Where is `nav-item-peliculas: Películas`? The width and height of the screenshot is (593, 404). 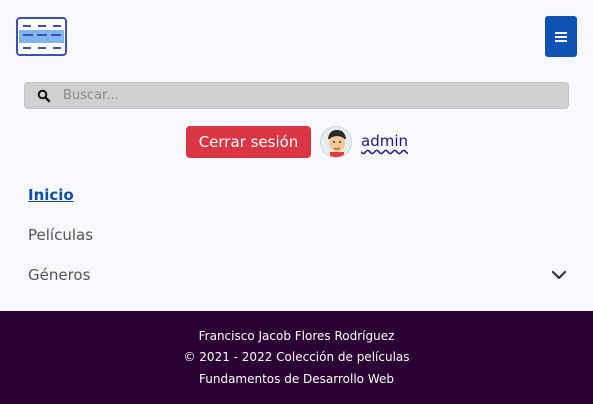
nav-item-peliculas: Películas is located at coordinates (60, 235).